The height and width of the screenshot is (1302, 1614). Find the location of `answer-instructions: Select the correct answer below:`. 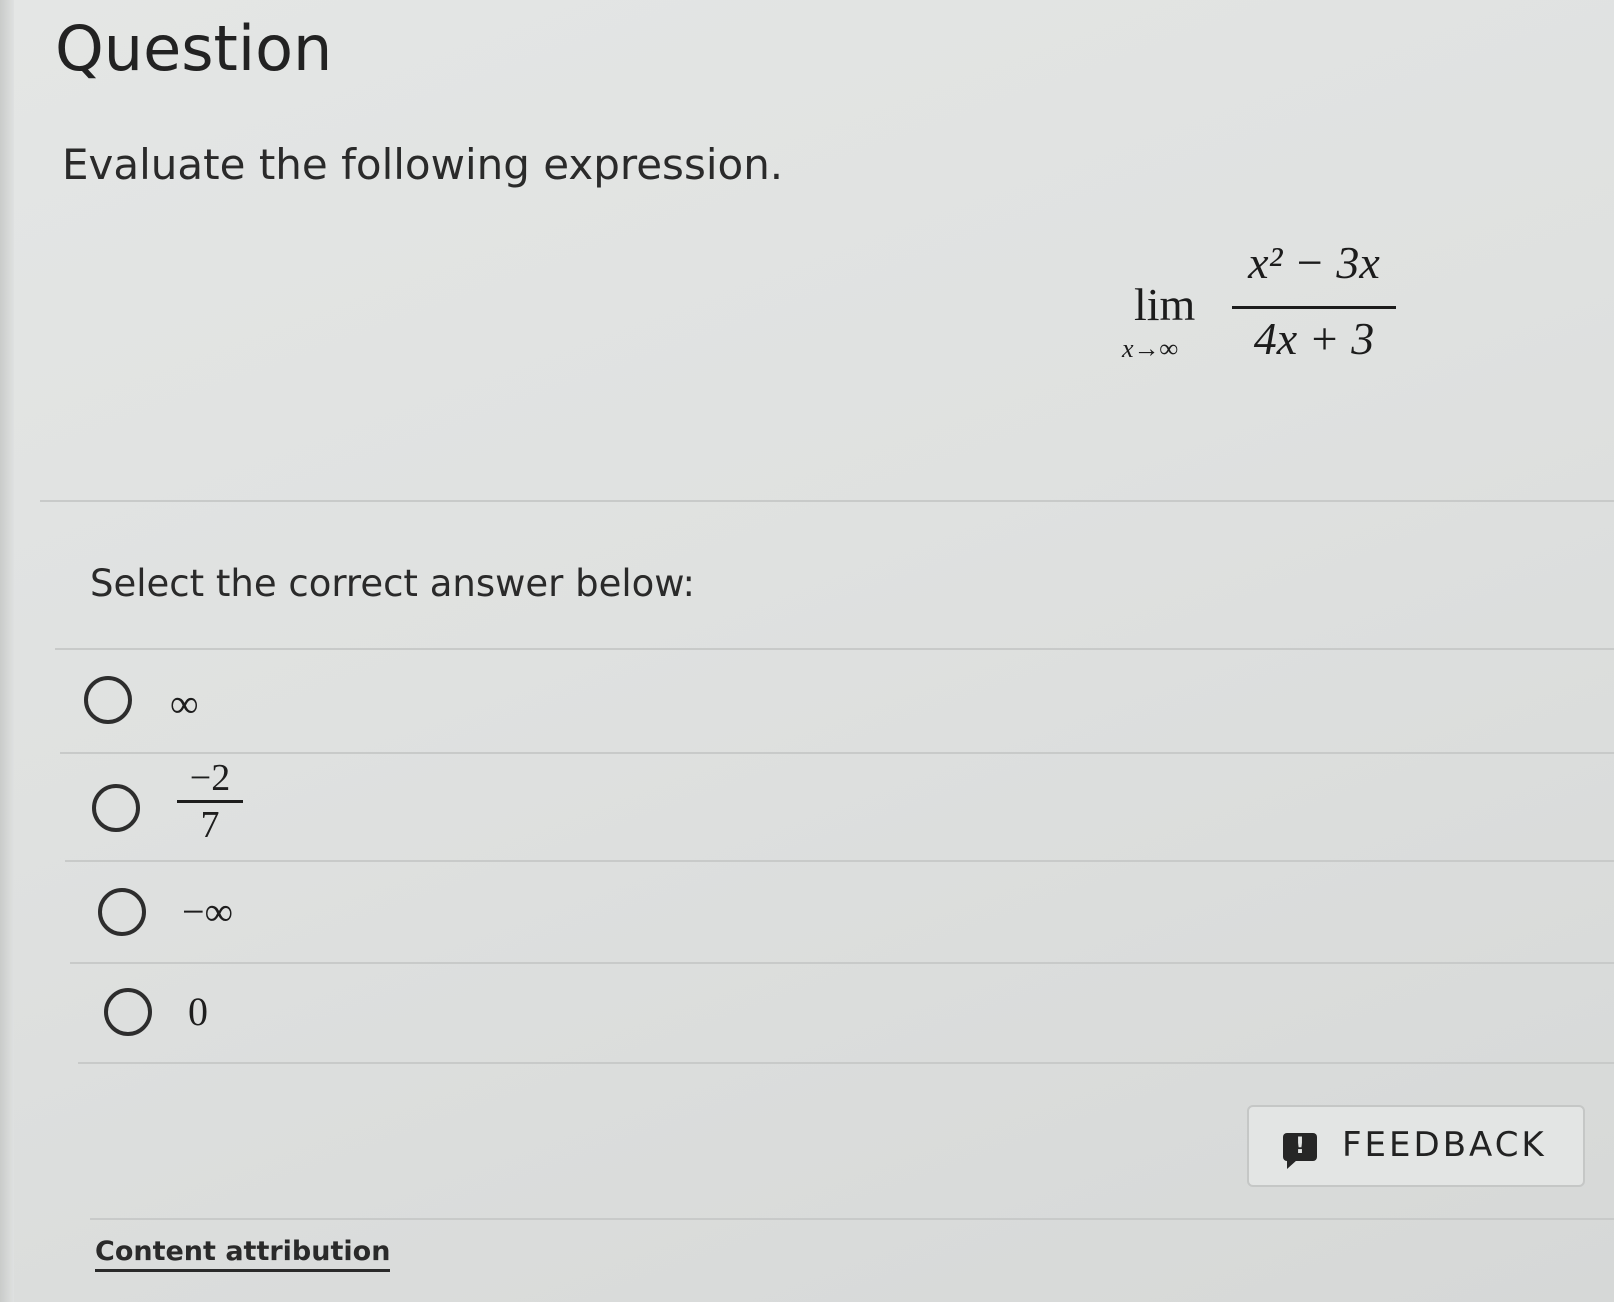

answer-instructions: Select the correct answer below: is located at coordinates (392, 583).